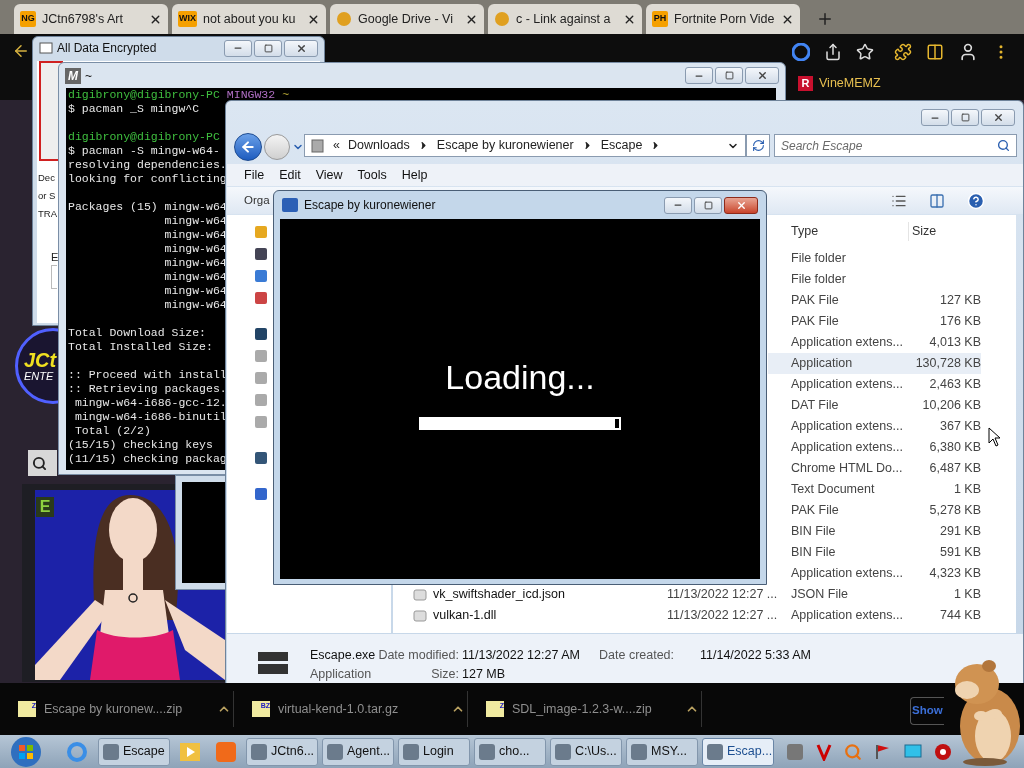  What do you see at coordinates (621, 145) in the screenshot?
I see `breadcrumb-item: Escape` at bounding box center [621, 145].